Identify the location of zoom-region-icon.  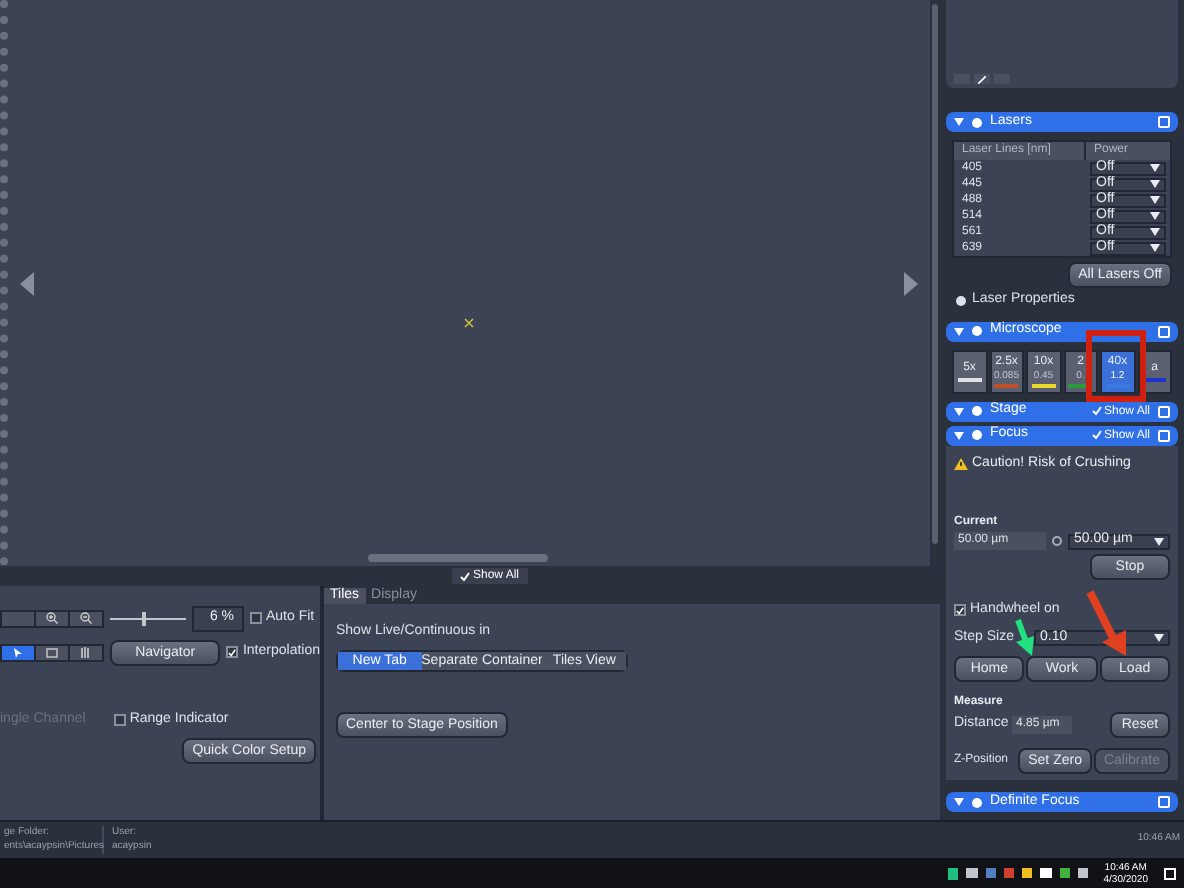
(51, 652).